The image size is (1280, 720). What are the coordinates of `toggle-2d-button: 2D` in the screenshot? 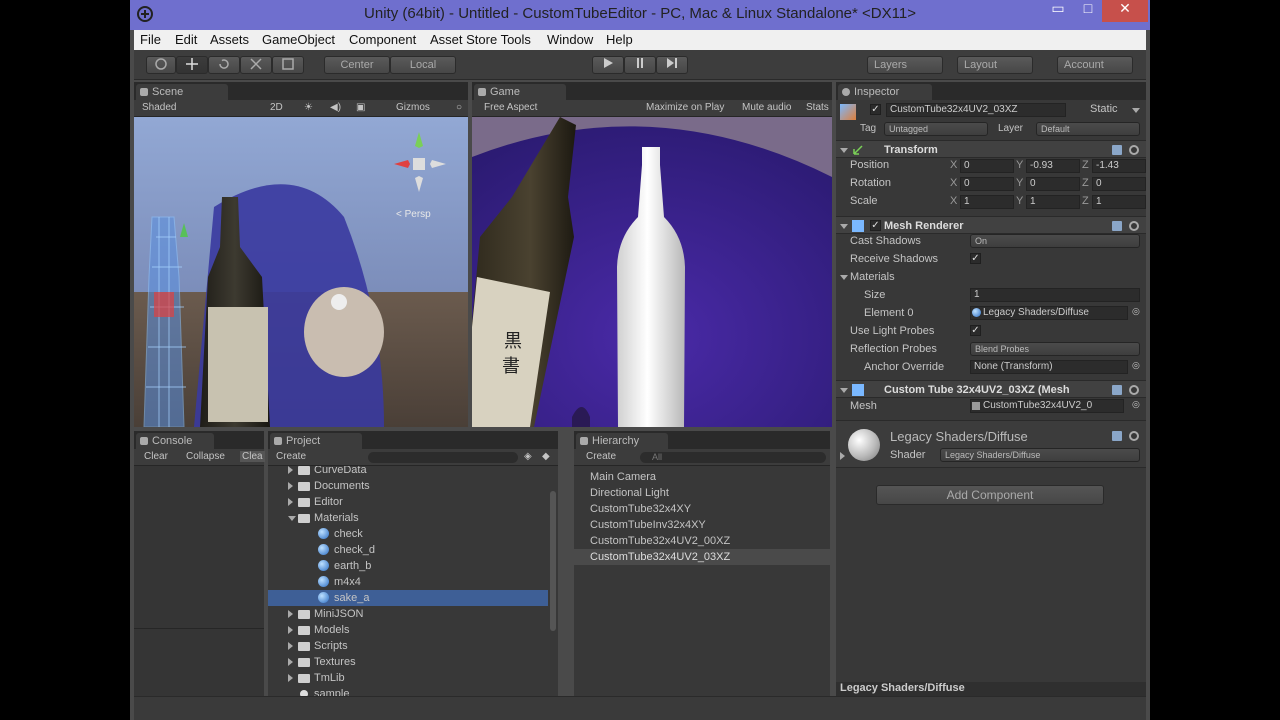 It's located at (276, 107).